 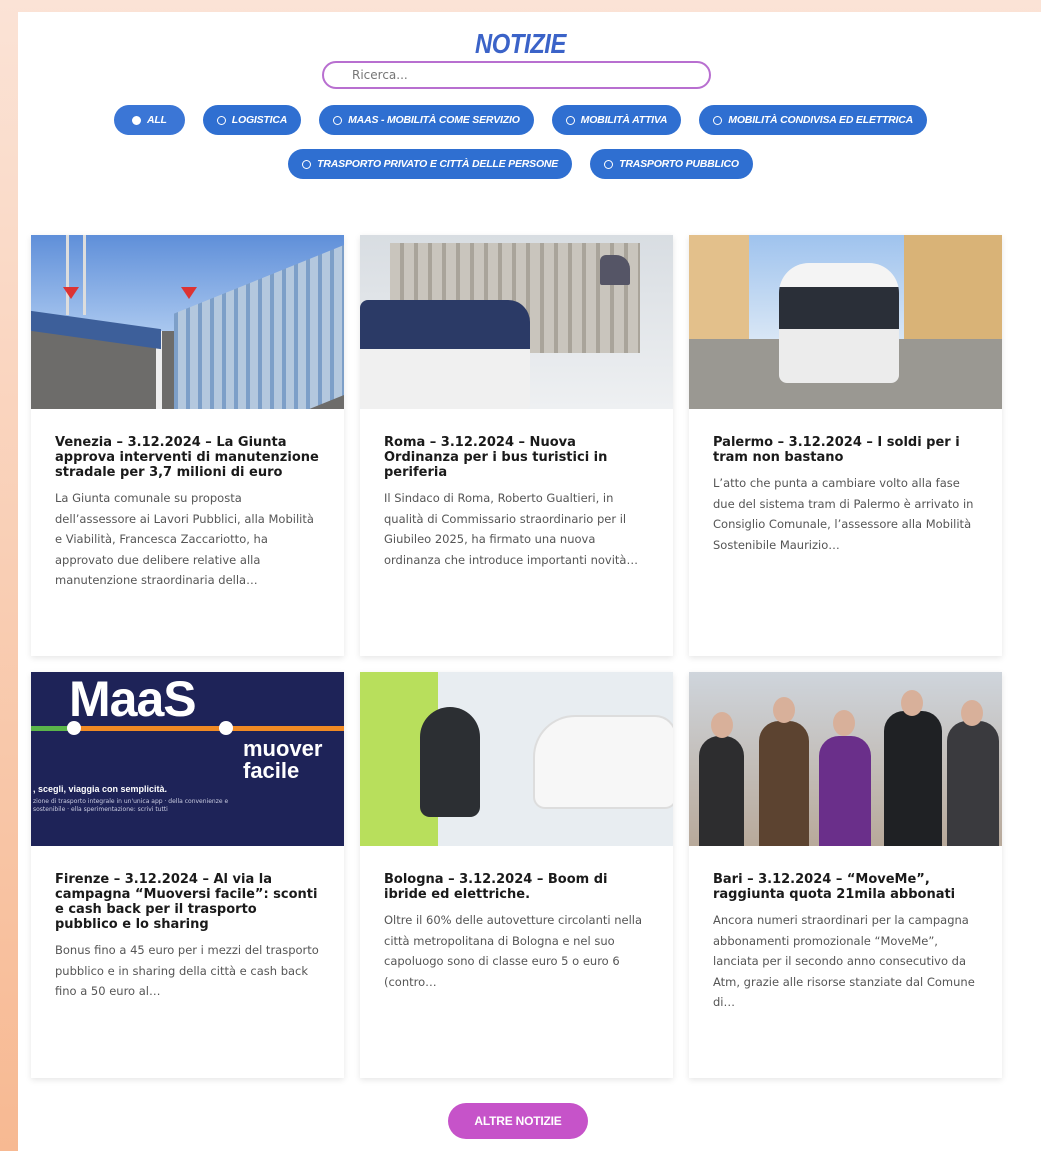 I want to click on banner-headline: muover facile, so click(x=282, y=760).